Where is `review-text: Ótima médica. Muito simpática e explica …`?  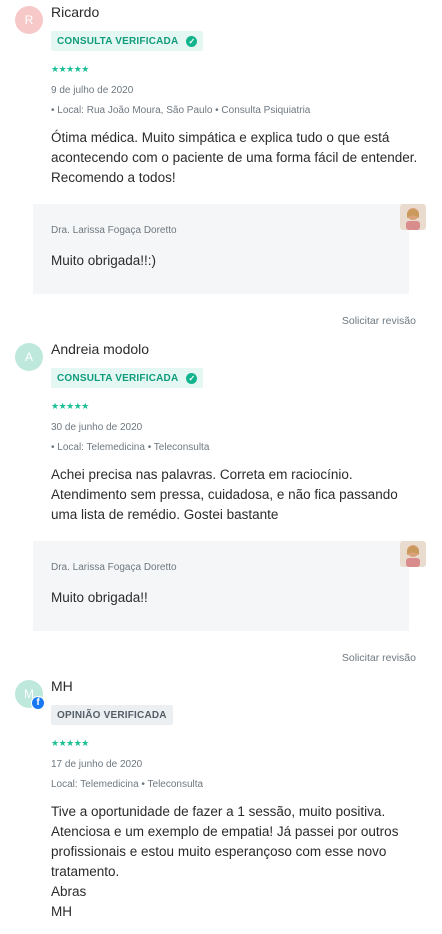
review-text: Ótima médica. Muito simpática e explica … is located at coordinates (234, 157).